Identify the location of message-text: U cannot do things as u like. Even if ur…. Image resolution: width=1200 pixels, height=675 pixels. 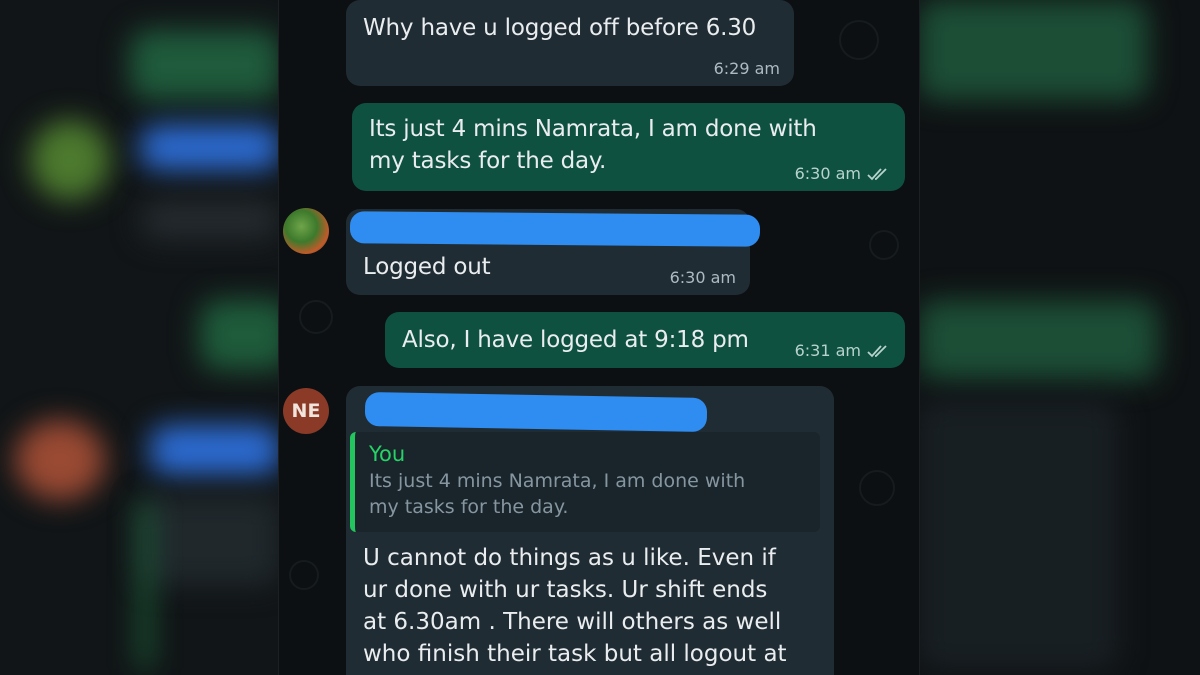
(593, 606).